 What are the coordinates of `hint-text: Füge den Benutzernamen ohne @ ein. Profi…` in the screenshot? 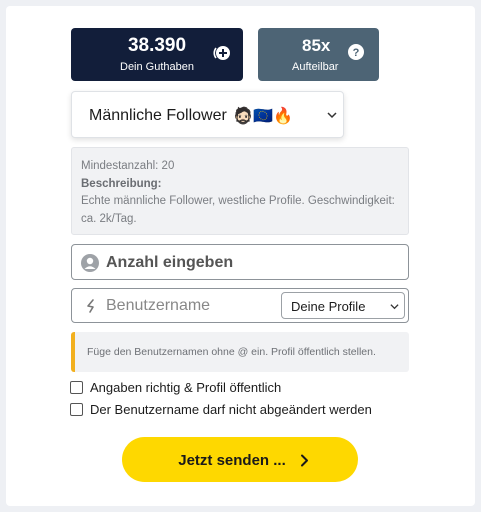 It's located at (231, 352).